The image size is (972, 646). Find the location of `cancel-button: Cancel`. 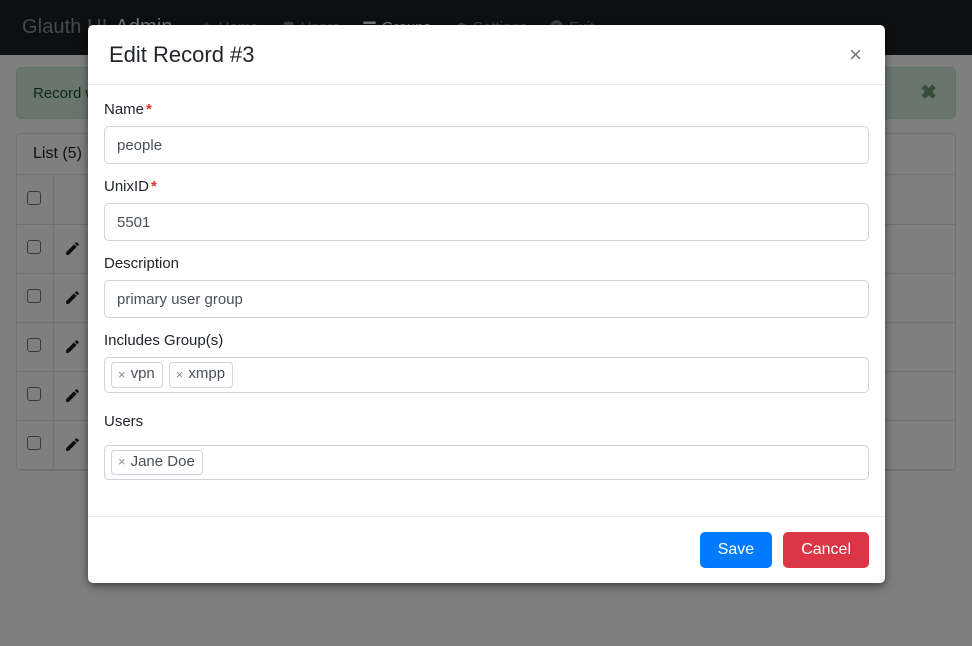

cancel-button: Cancel is located at coordinates (826, 549).